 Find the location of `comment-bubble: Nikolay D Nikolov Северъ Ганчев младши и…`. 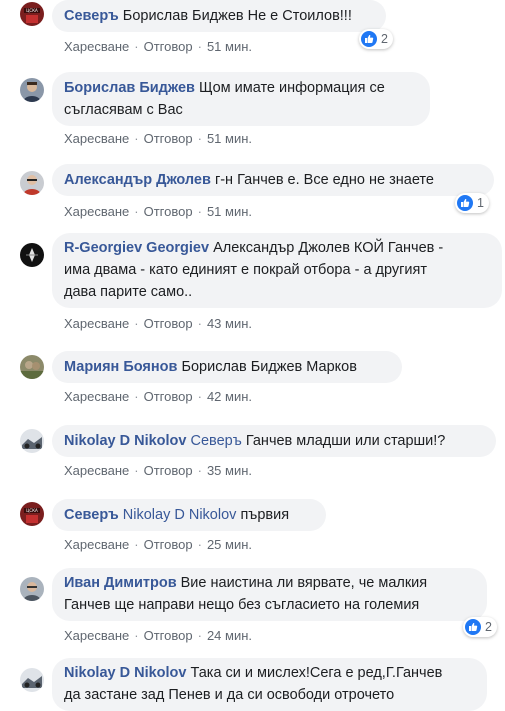

comment-bubble: Nikolay D Nikolov Северъ Ганчев младши и… is located at coordinates (274, 441).